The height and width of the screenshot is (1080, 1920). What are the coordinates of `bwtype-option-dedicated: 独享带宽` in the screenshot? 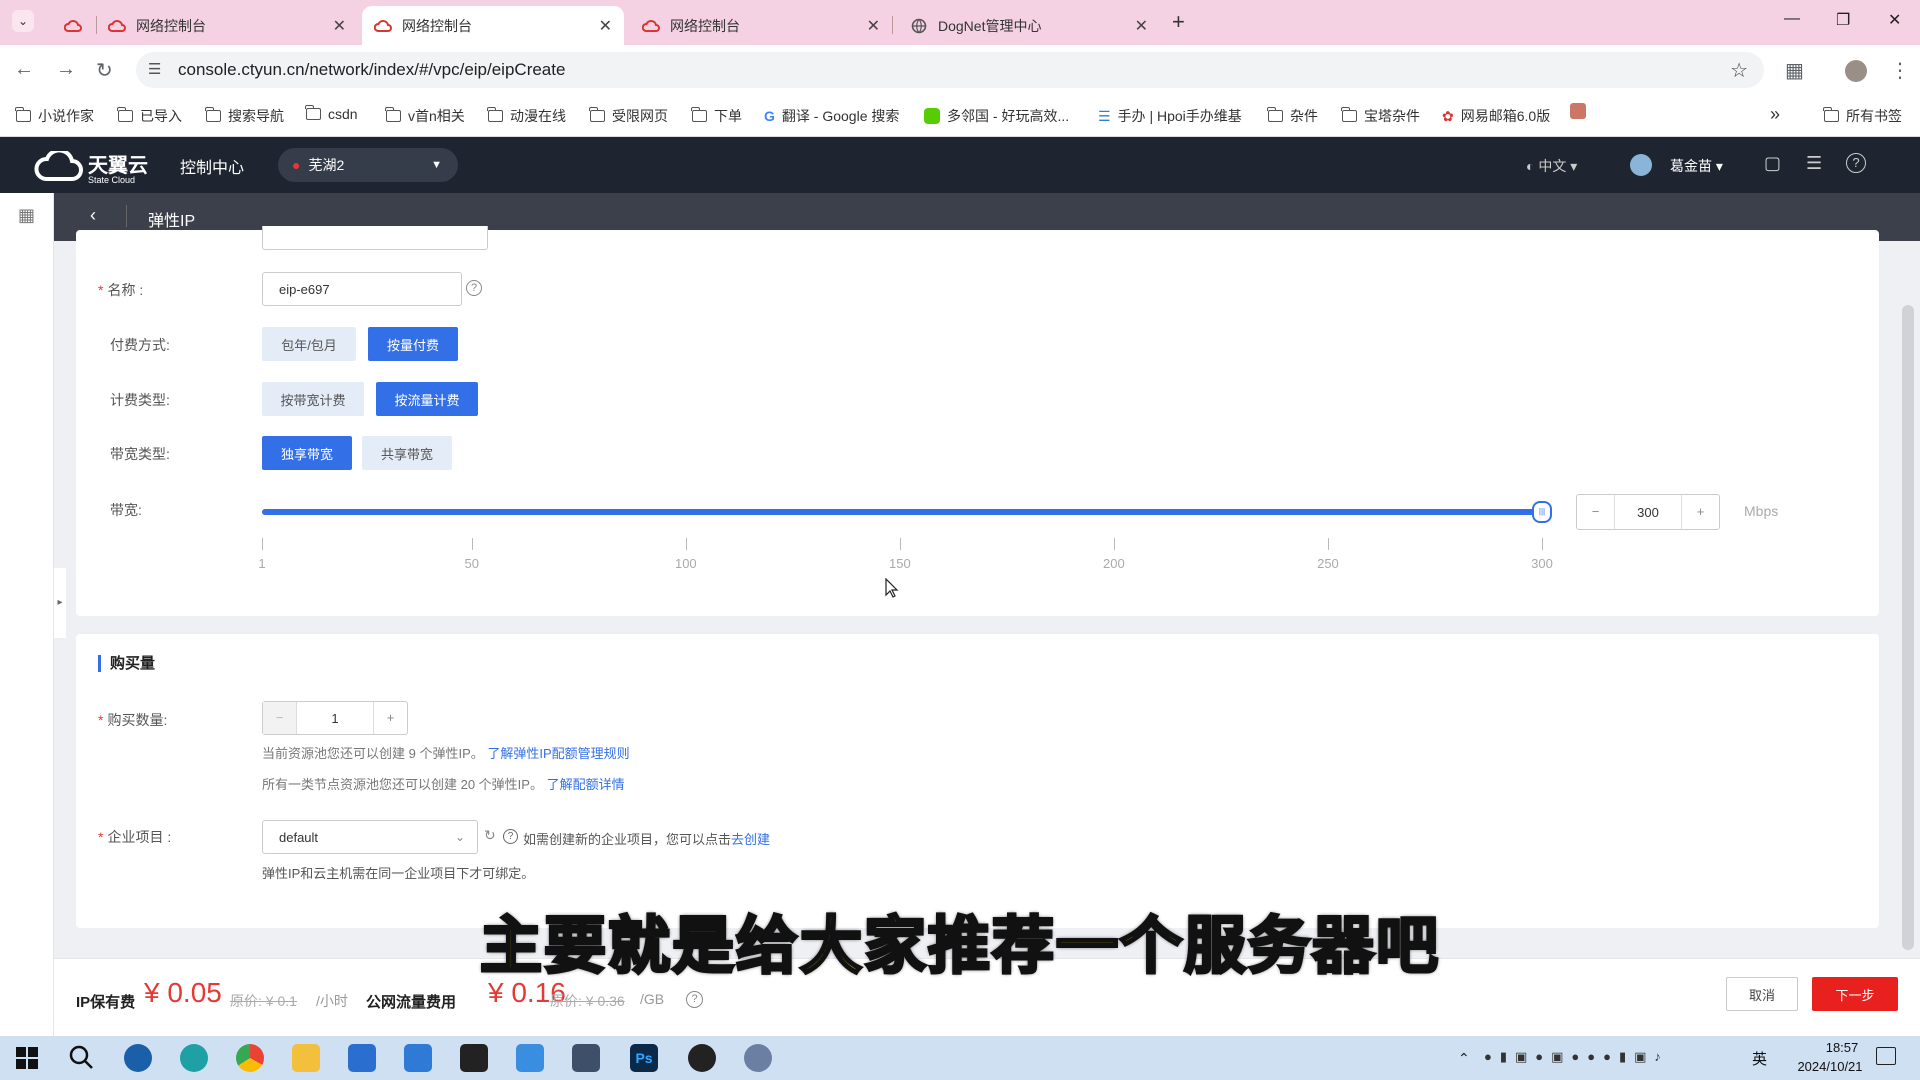 It's located at (307, 453).